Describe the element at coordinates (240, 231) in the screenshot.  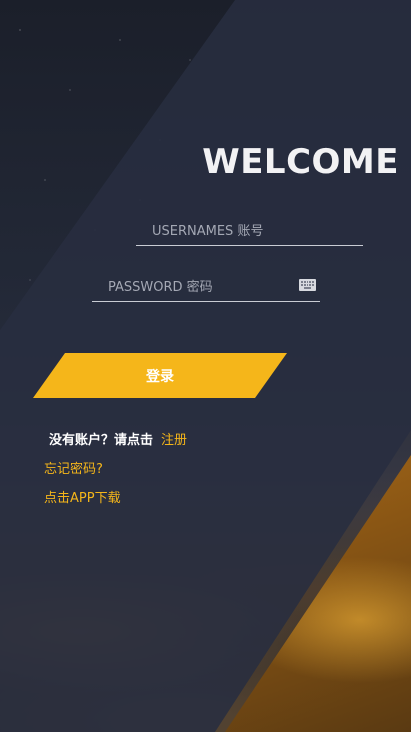
I see `username-input` at that location.